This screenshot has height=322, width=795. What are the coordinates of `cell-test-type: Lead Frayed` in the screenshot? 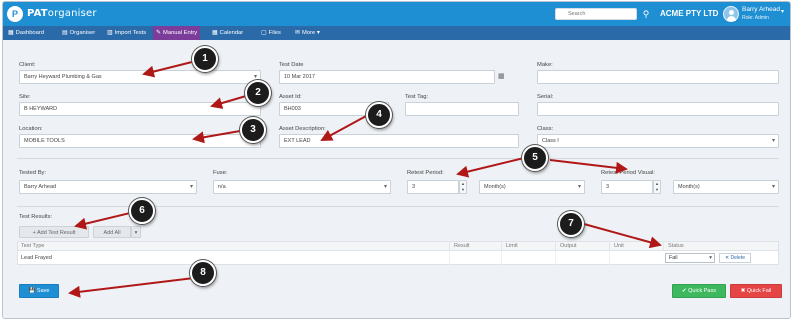 It's located at (36, 258).